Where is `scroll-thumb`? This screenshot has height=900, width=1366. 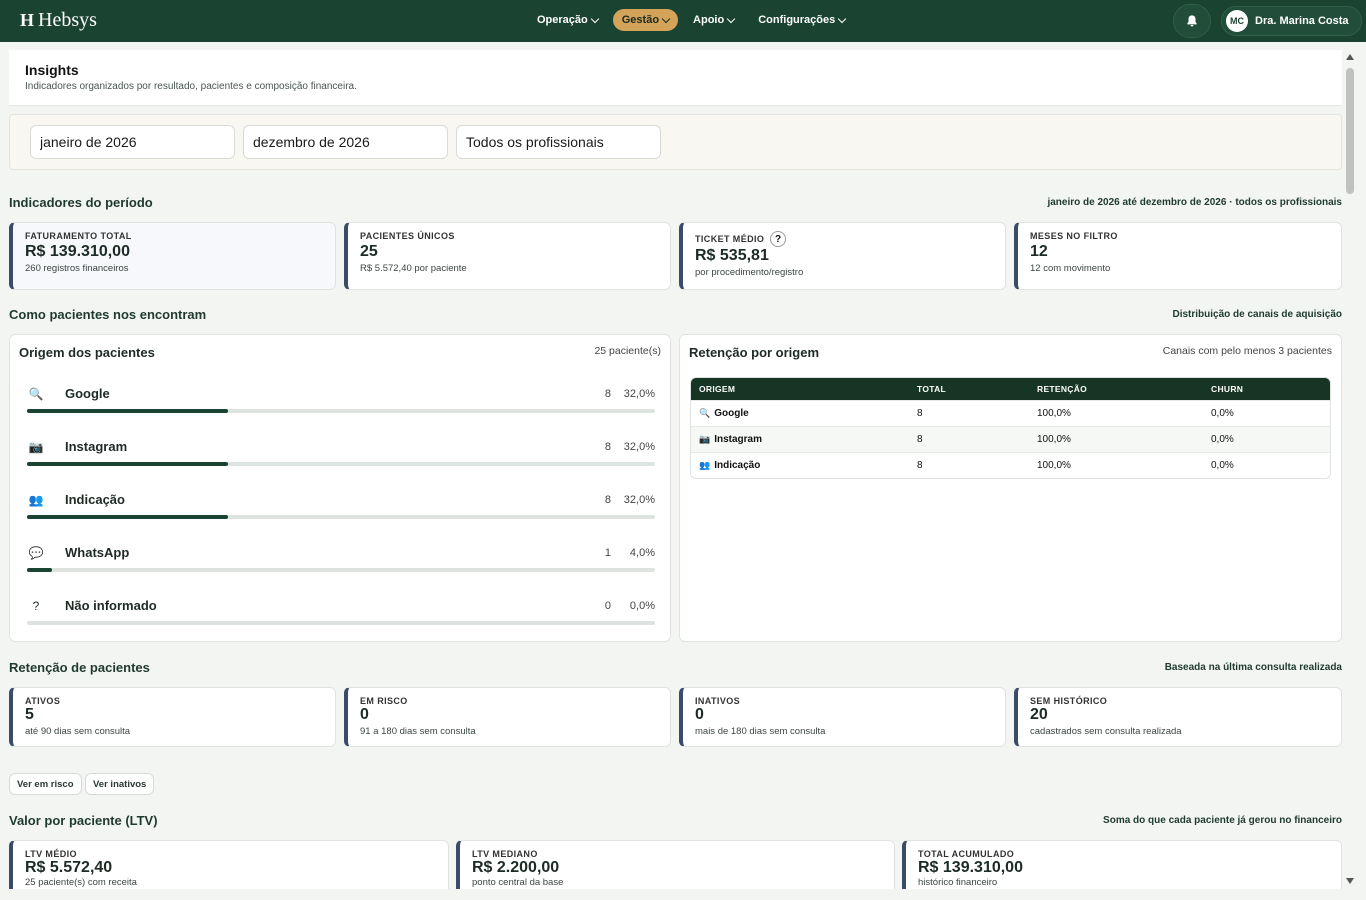 scroll-thumb is located at coordinates (1350, 131).